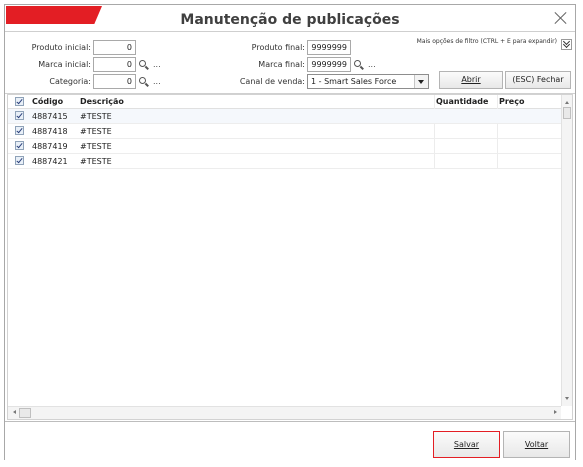  I want to click on window-title: Manutenção de publicações, so click(290, 20).